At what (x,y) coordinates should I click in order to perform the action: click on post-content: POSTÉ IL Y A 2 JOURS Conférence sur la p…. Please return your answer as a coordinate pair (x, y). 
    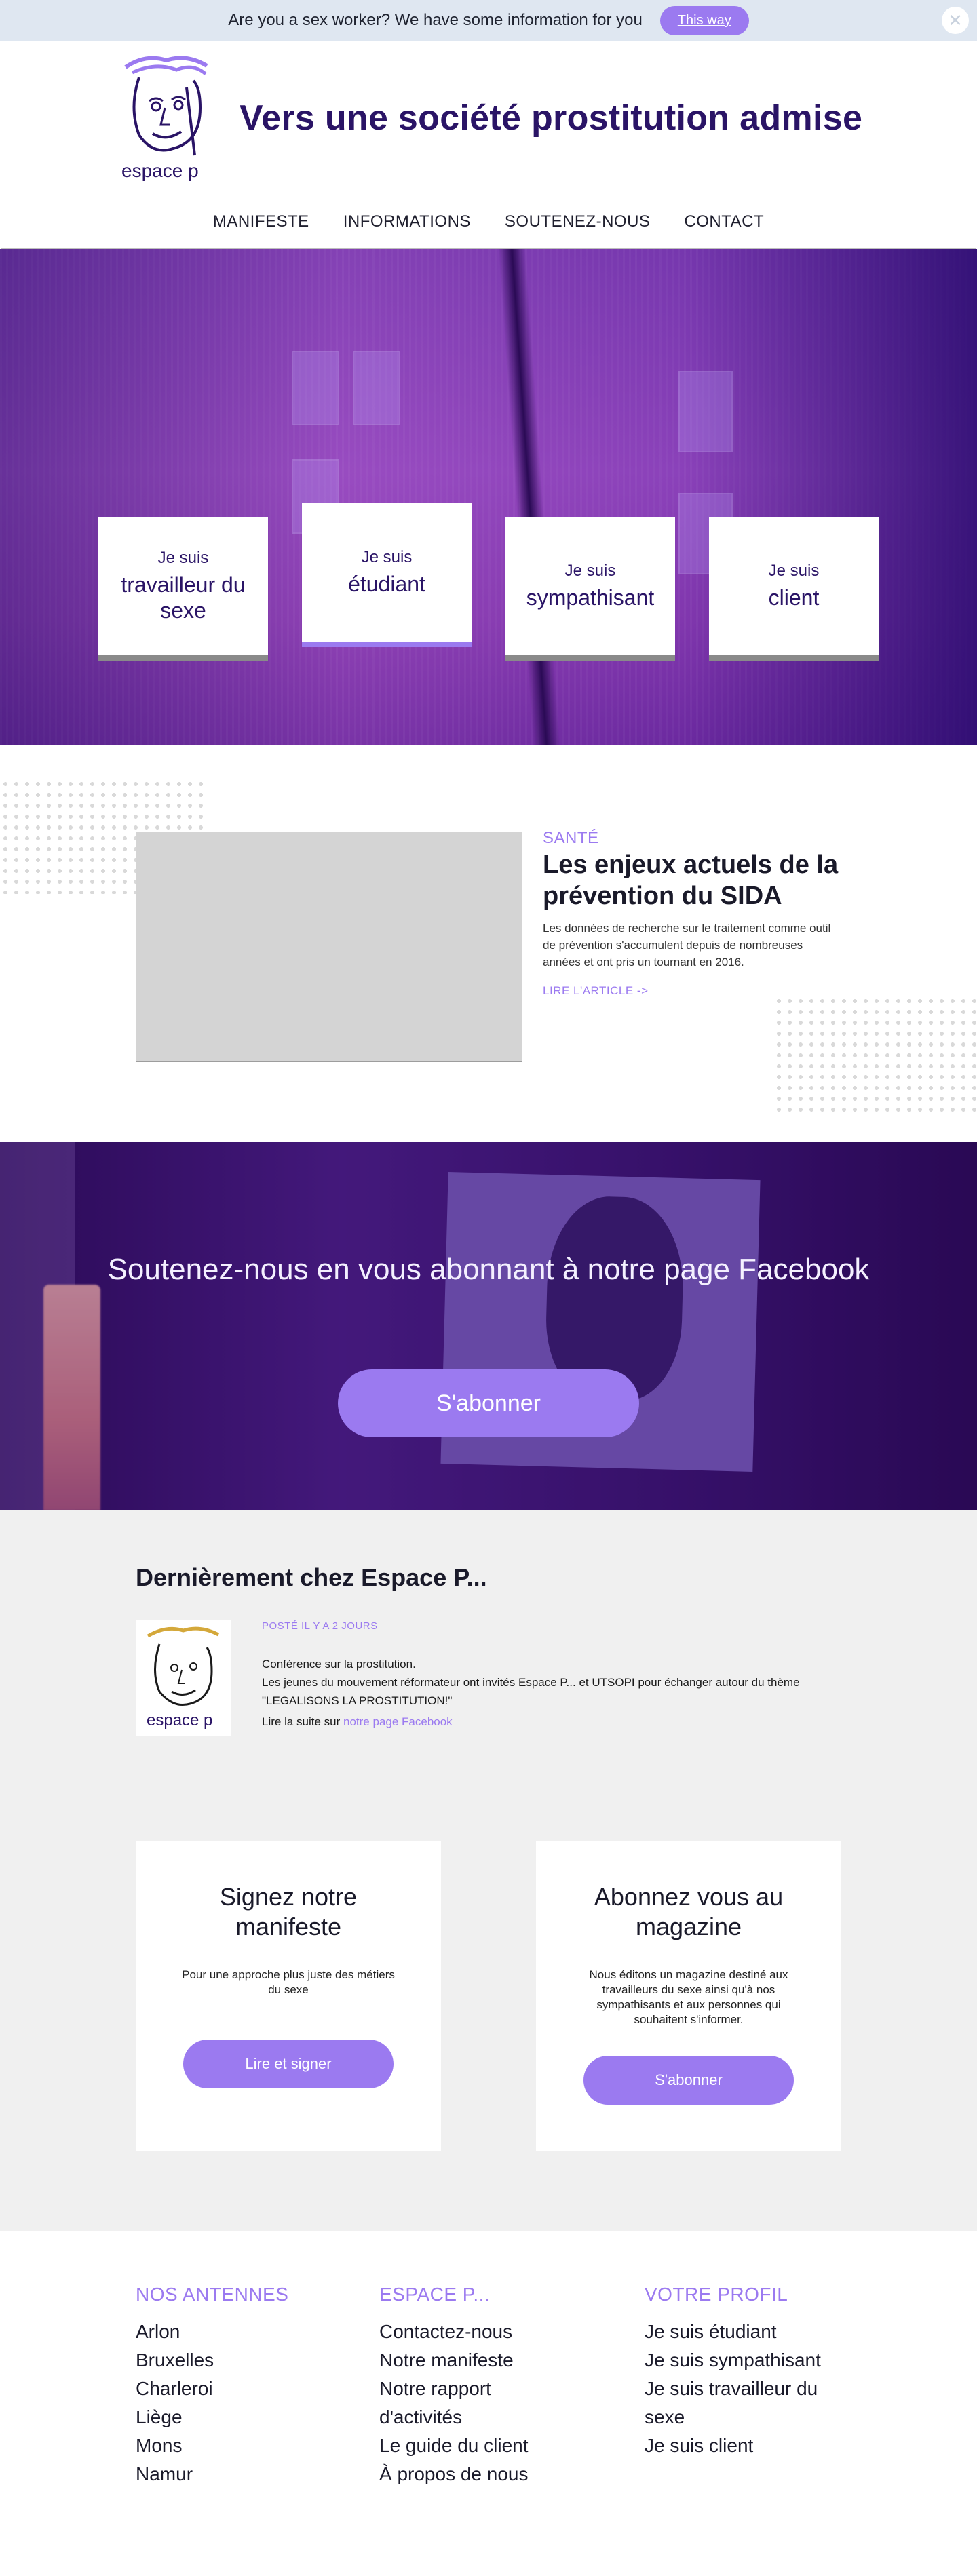
    Looking at the image, I should click on (554, 1678).